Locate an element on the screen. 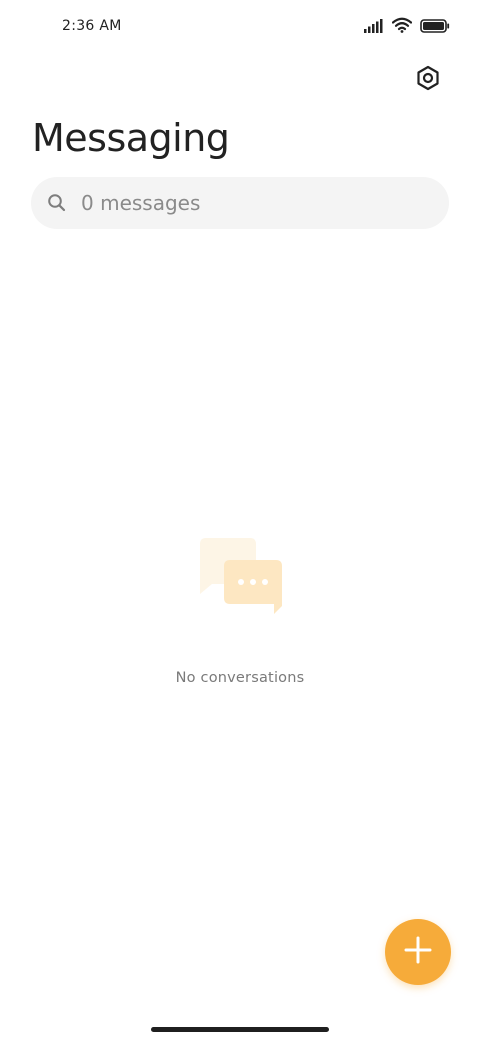 The height and width of the screenshot is (1040, 480). page-title: Messaging is located at coordinates (131, 138).